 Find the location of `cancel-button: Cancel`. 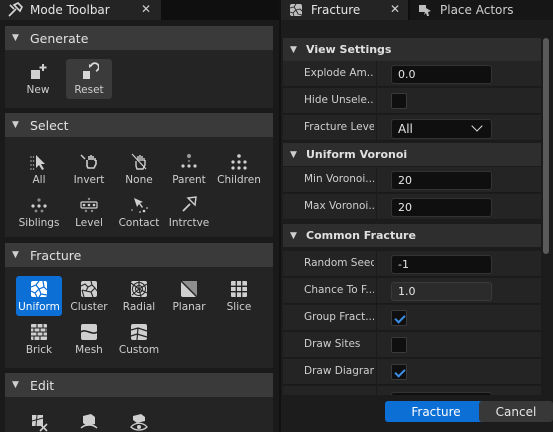

cancel-button: Cancel is located at coordinates (516, 411).